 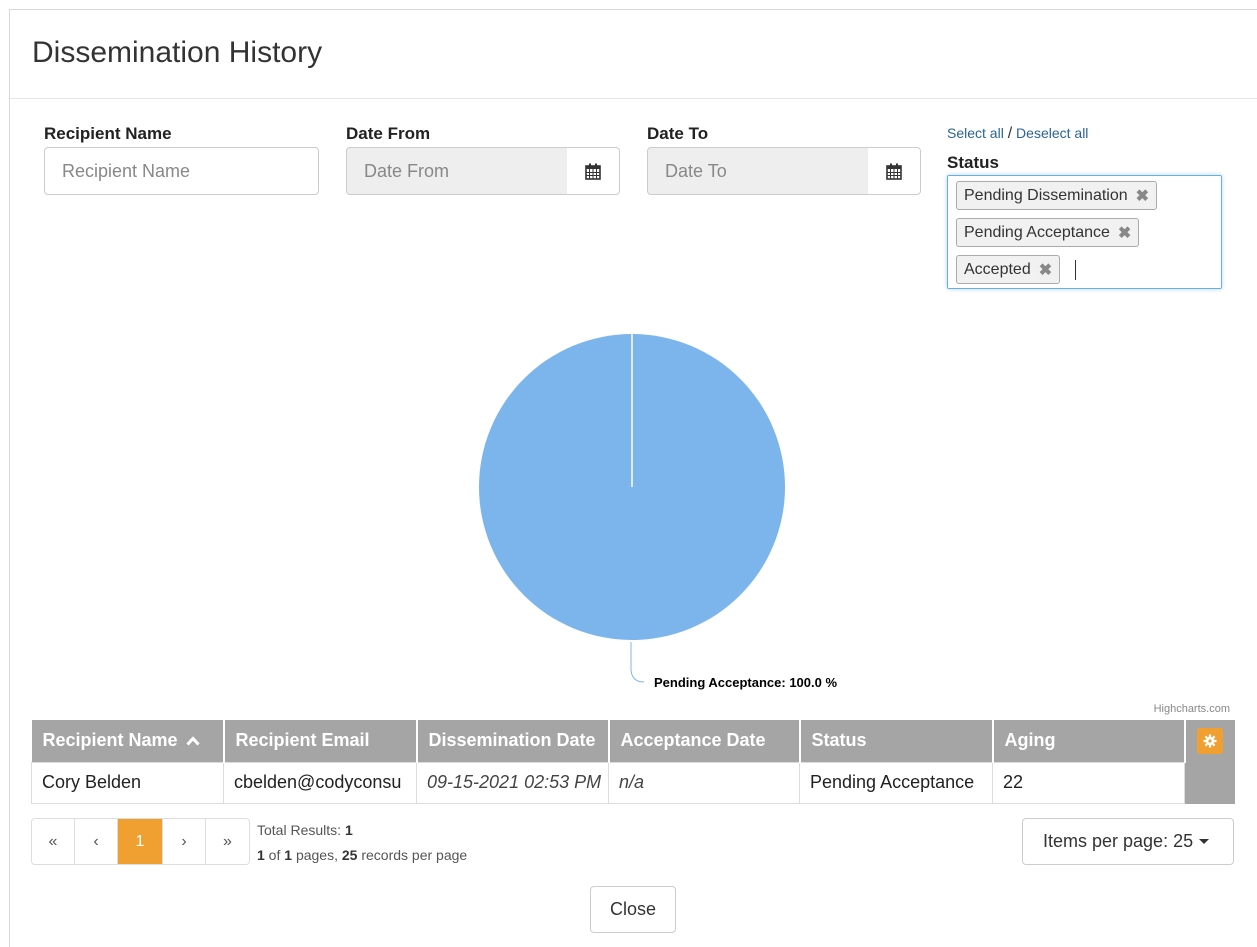 What do you see at coordinates (181, 171) in the screenshot?
I see `recipient-name-input` at bounding box center [181, 171].